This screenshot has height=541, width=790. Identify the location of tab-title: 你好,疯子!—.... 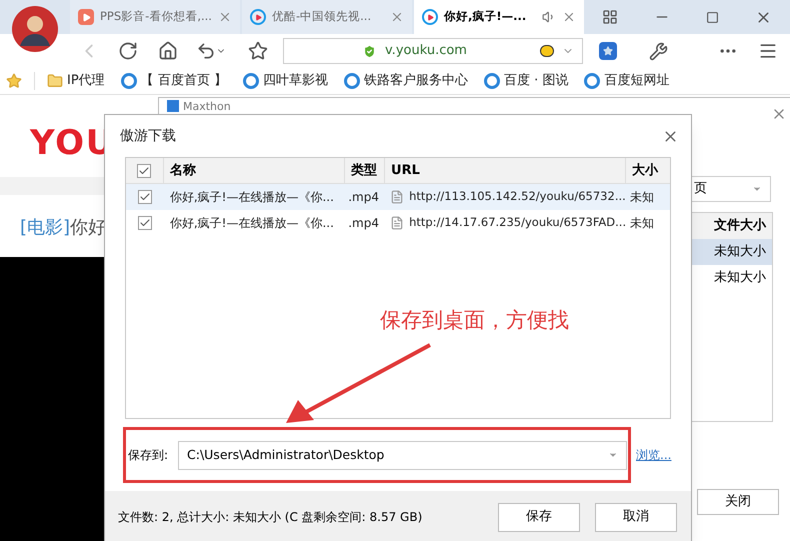
(486, 17).